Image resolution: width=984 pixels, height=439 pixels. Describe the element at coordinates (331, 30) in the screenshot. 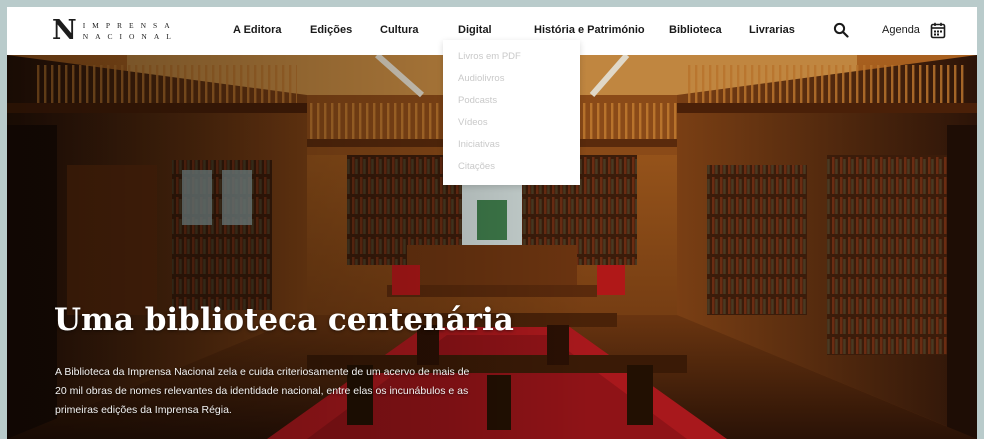

I see `nav-item-edicoes: Edições` at that location.